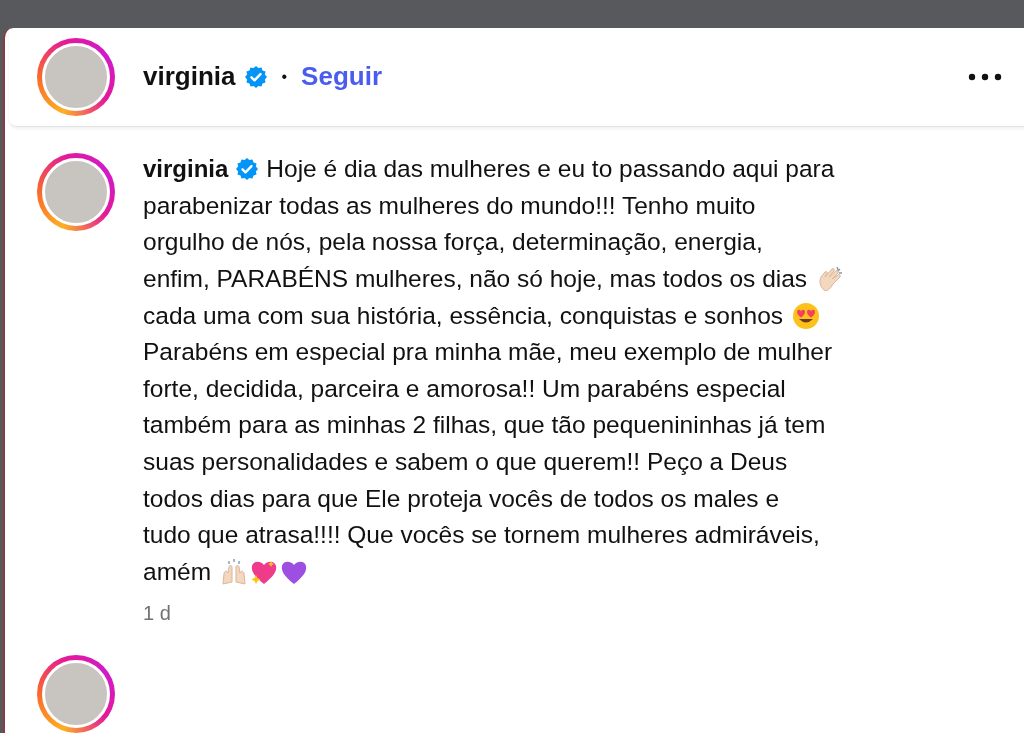  What do you see at coordinates (177, 571) in the screenshot?
I see `caption-line: amém` at bounding box center [177, 571].